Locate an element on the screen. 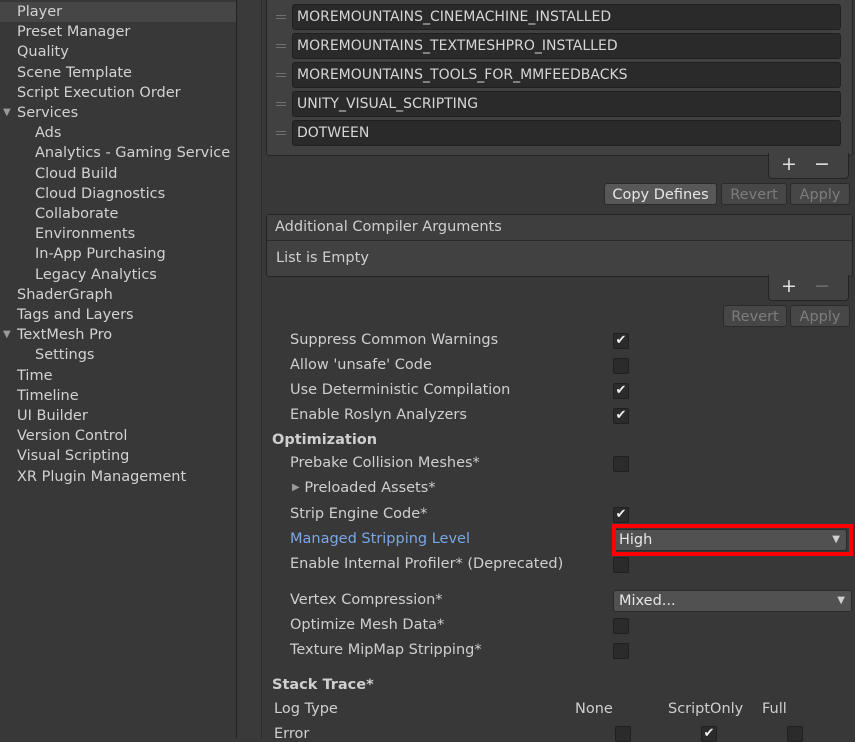 Image resolution: width=855 pixels, height=742 pixels. vertex-compression-dropdown: Mixed... ▼ is located at coordinates (732, 601).